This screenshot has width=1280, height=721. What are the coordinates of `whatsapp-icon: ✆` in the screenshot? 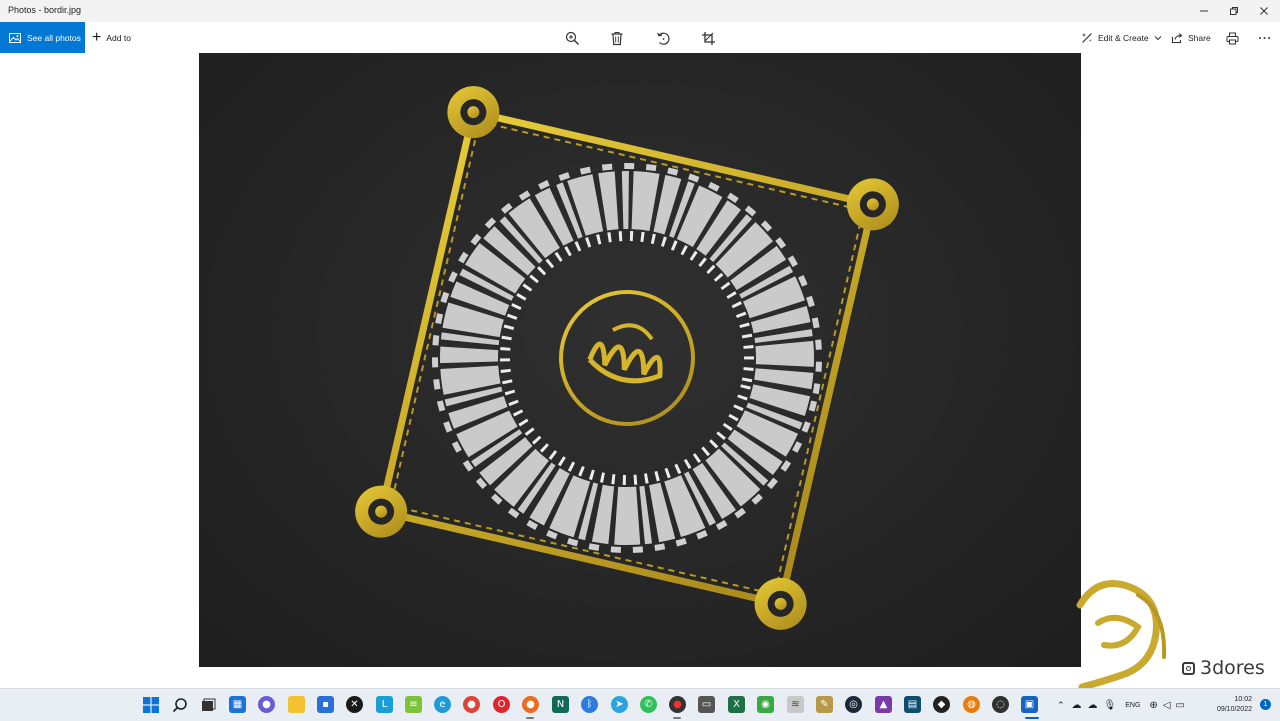 It's located at (648, 704).